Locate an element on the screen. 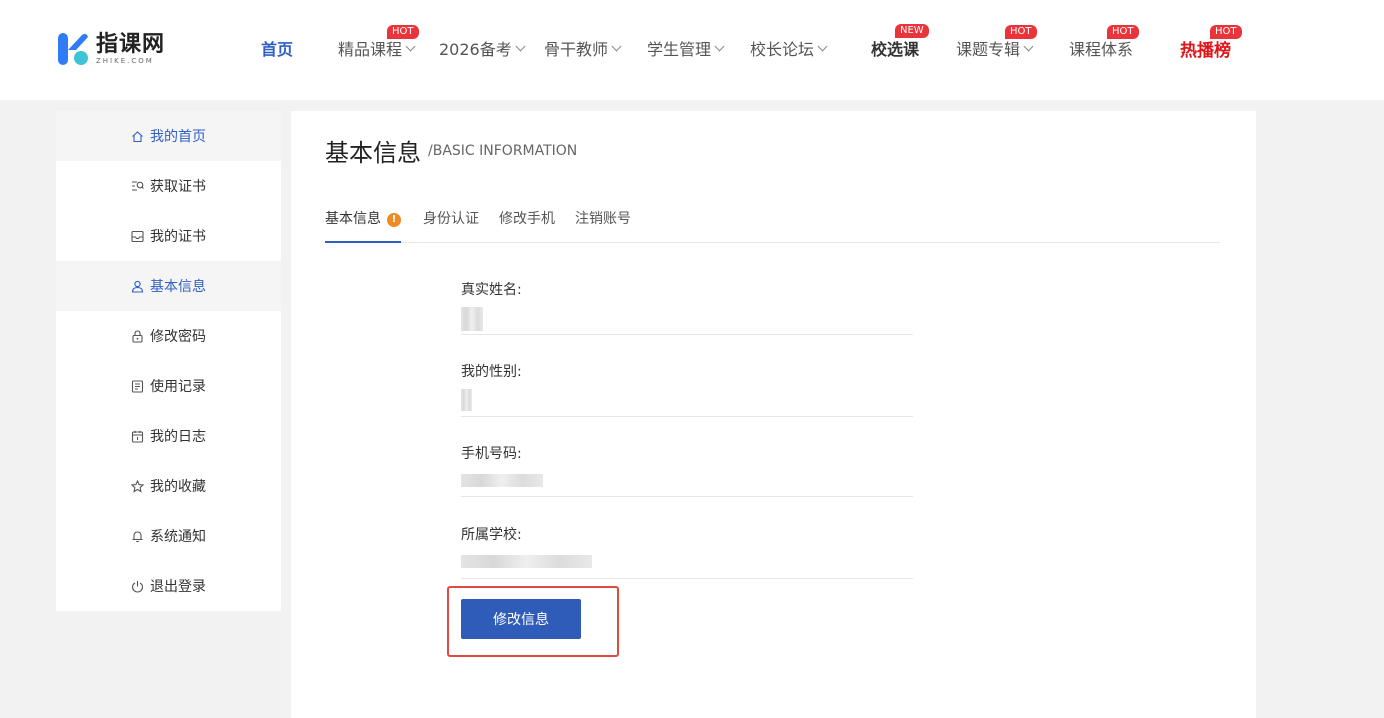 The height and width of the screenshot is (718, 1384). nav-elective-courses: 校选课 is located at coordinates (895, 48).